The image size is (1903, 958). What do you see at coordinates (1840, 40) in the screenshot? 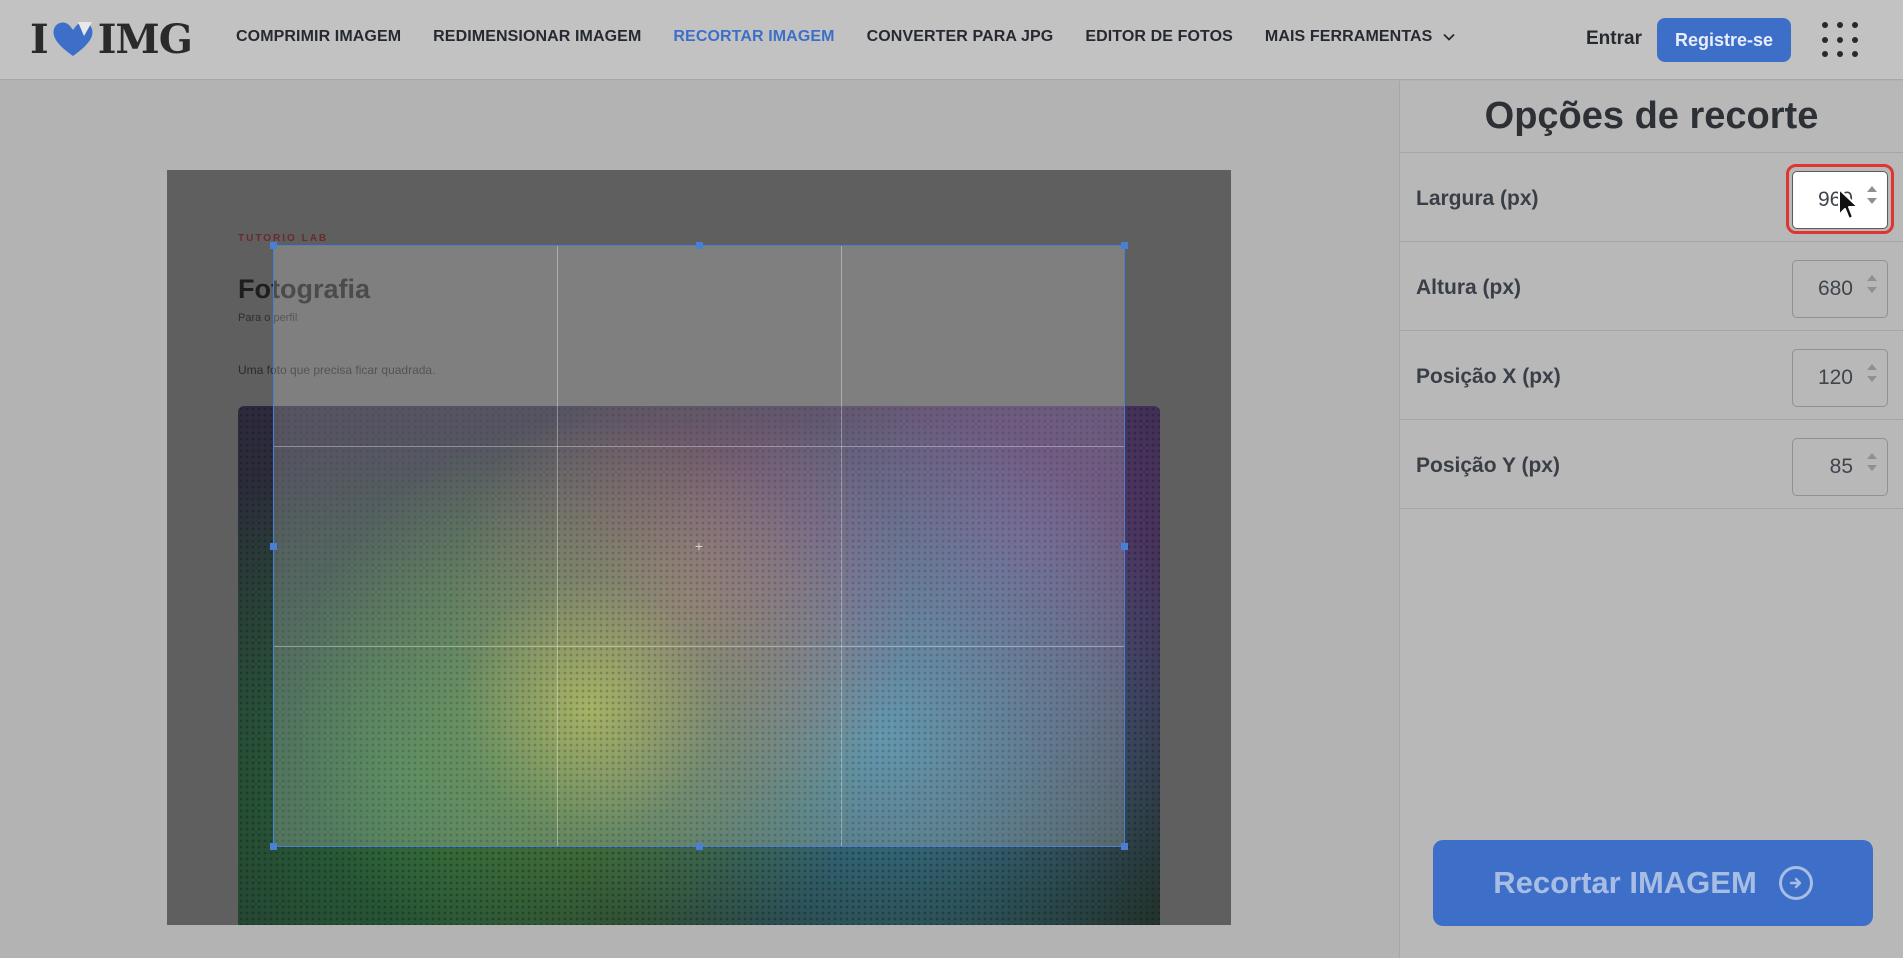
I see `grid-icon` at bounding box center [1840, 40].